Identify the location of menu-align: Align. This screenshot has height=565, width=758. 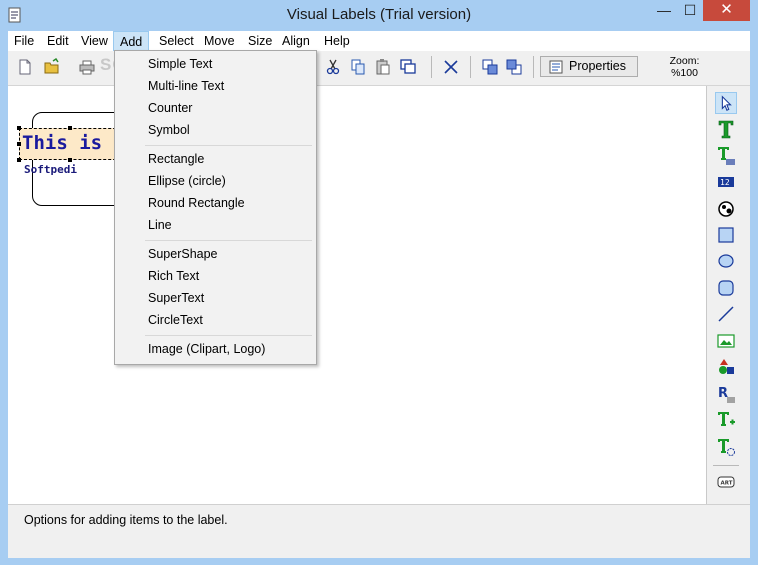
(296, 41).